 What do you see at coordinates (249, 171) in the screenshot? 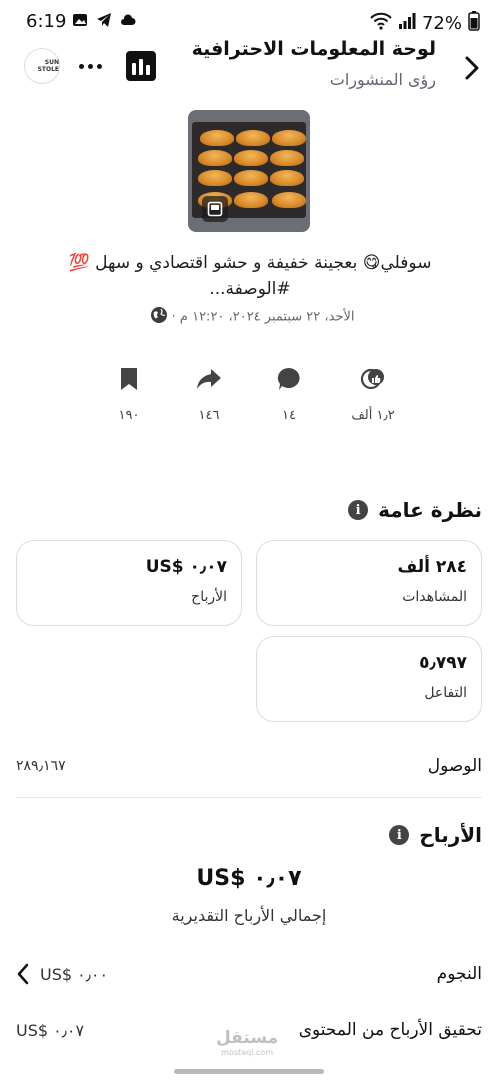
I see `post-thumbnail` at bounding box center [249, 171].